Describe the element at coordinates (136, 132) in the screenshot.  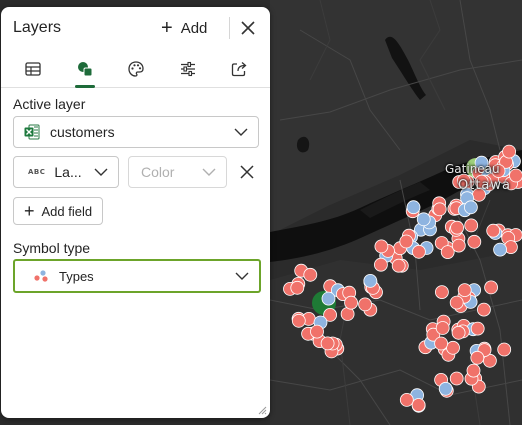
I see `active-layer-select: customers` at that location.